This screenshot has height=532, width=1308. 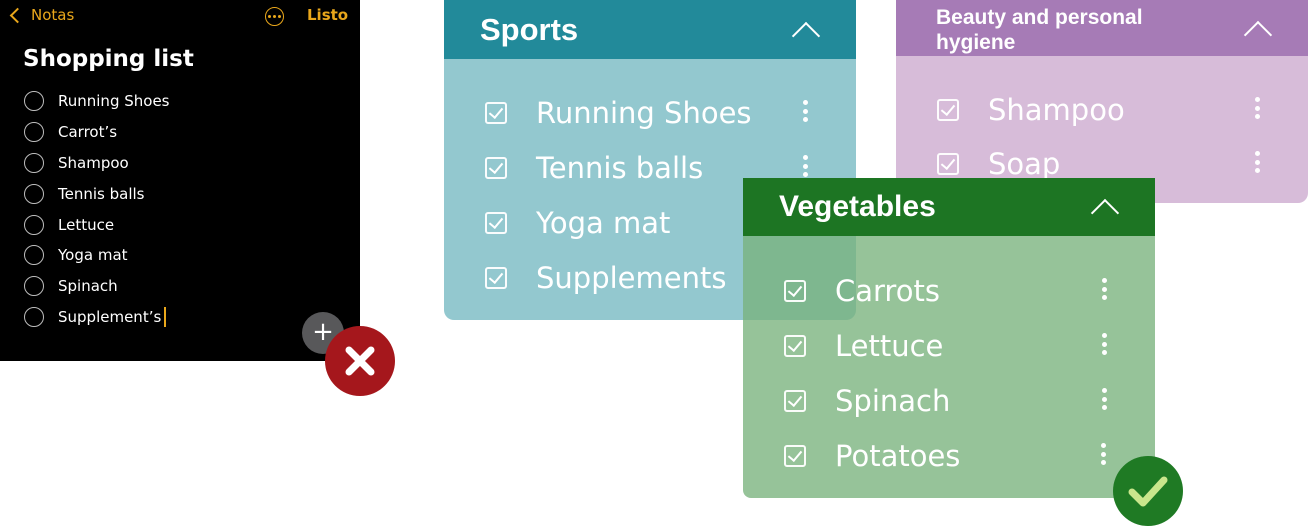 I want to click on notes-toolbar: Notas Listo, so click(x=180, y=18).